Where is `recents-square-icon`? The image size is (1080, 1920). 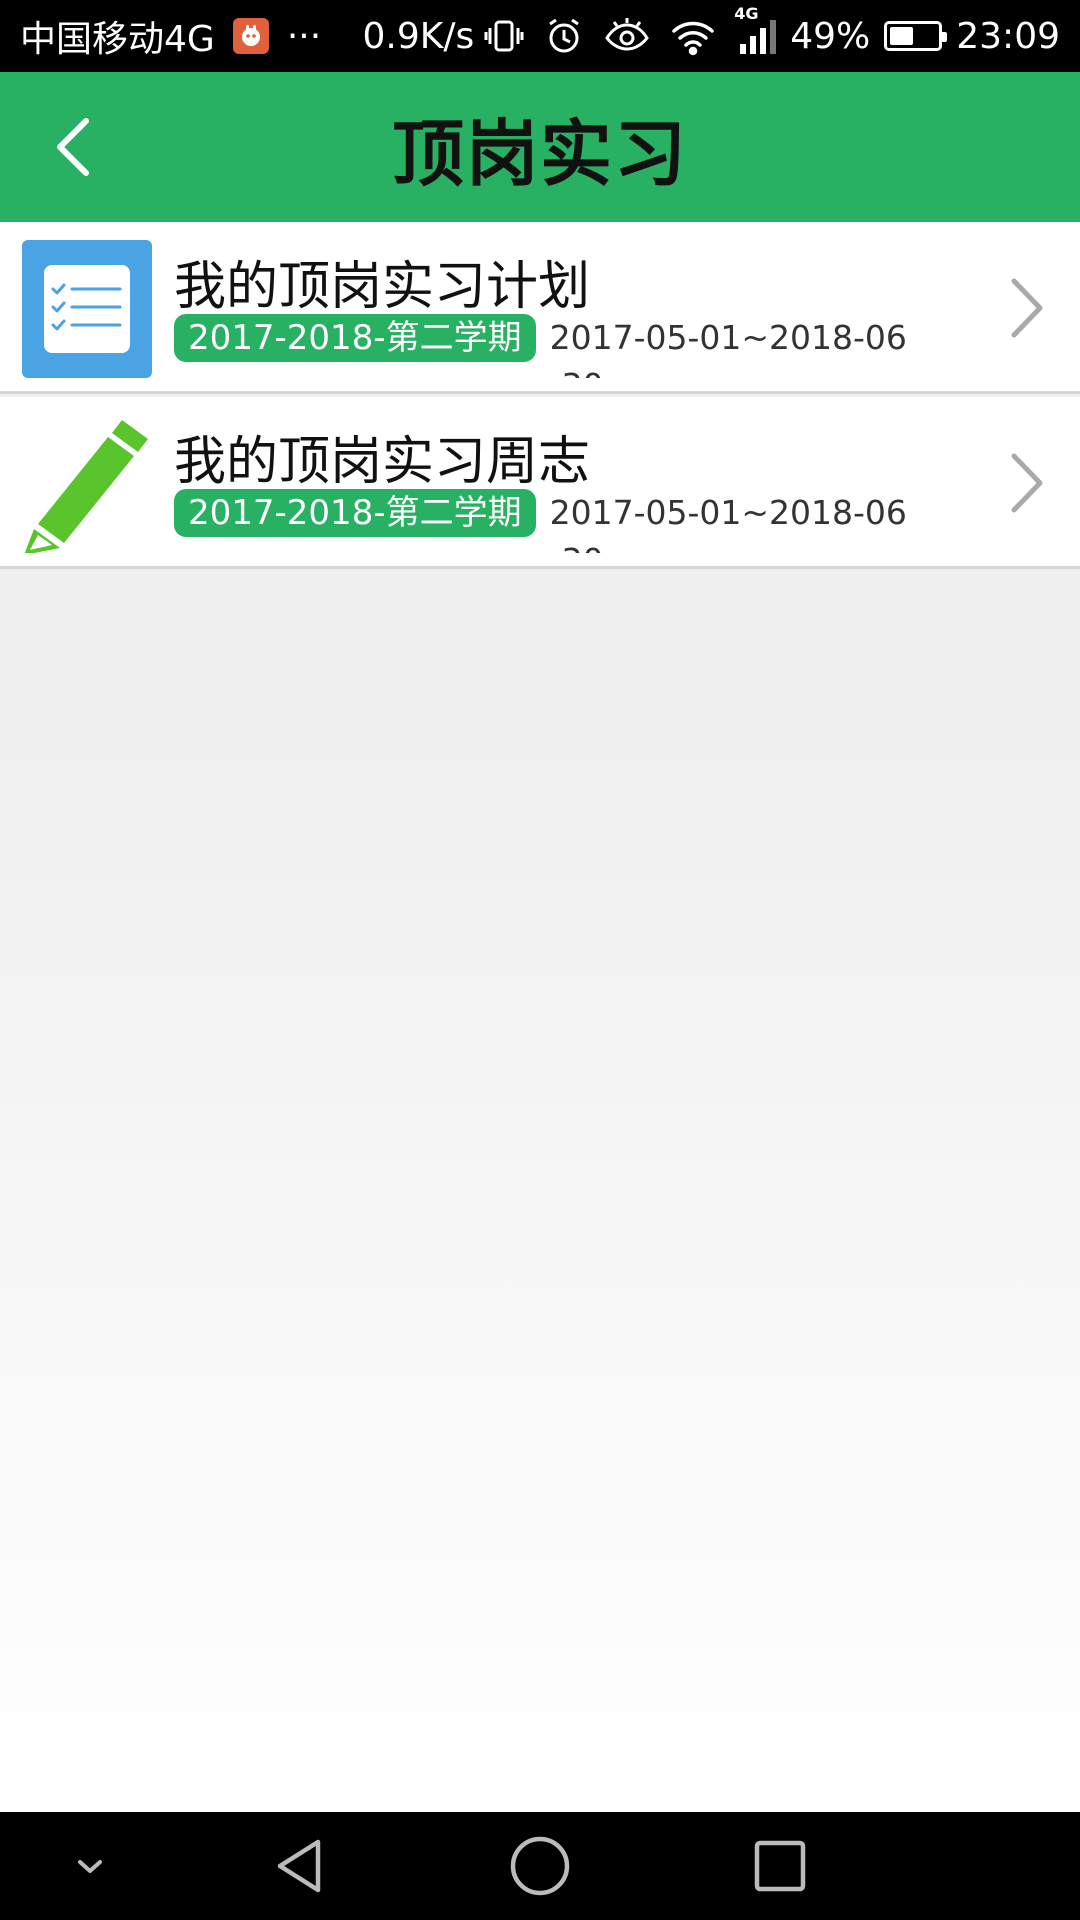 recents-square-icon is located at coordinates (780, 1866).